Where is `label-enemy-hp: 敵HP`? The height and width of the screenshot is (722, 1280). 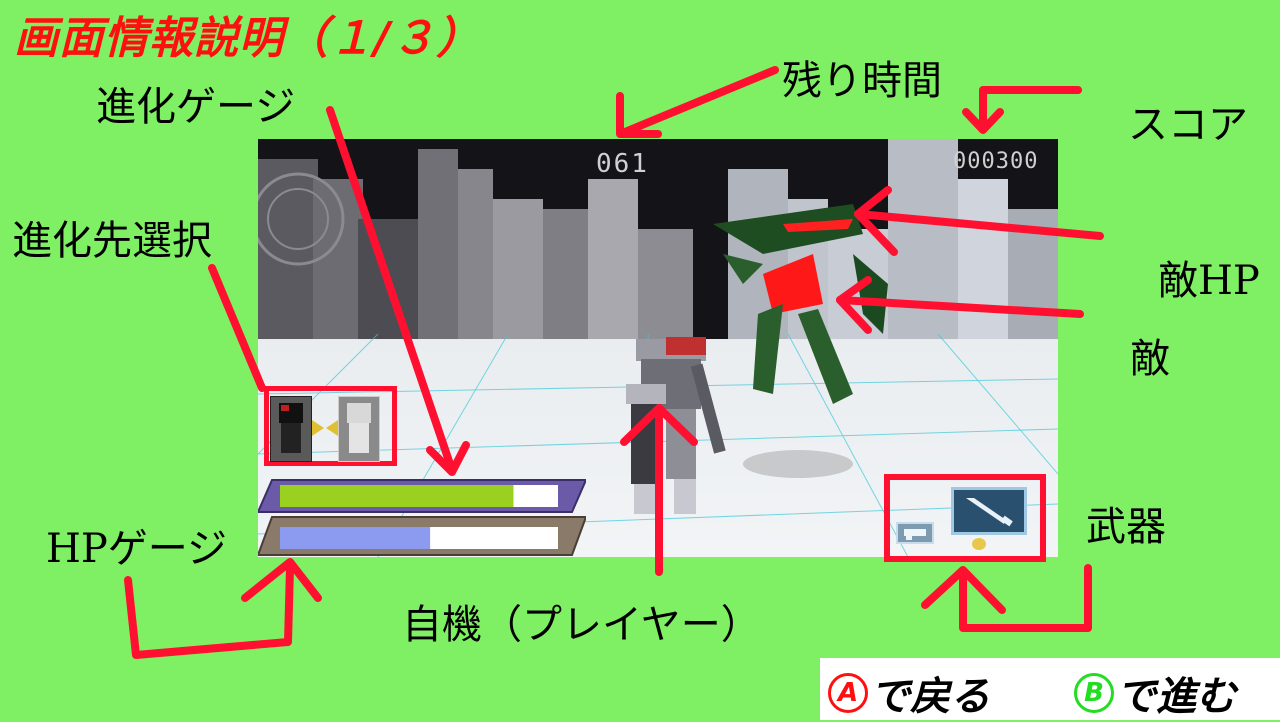 label-enemy-hp: 敵HP is located at coordinates (1209, 281).